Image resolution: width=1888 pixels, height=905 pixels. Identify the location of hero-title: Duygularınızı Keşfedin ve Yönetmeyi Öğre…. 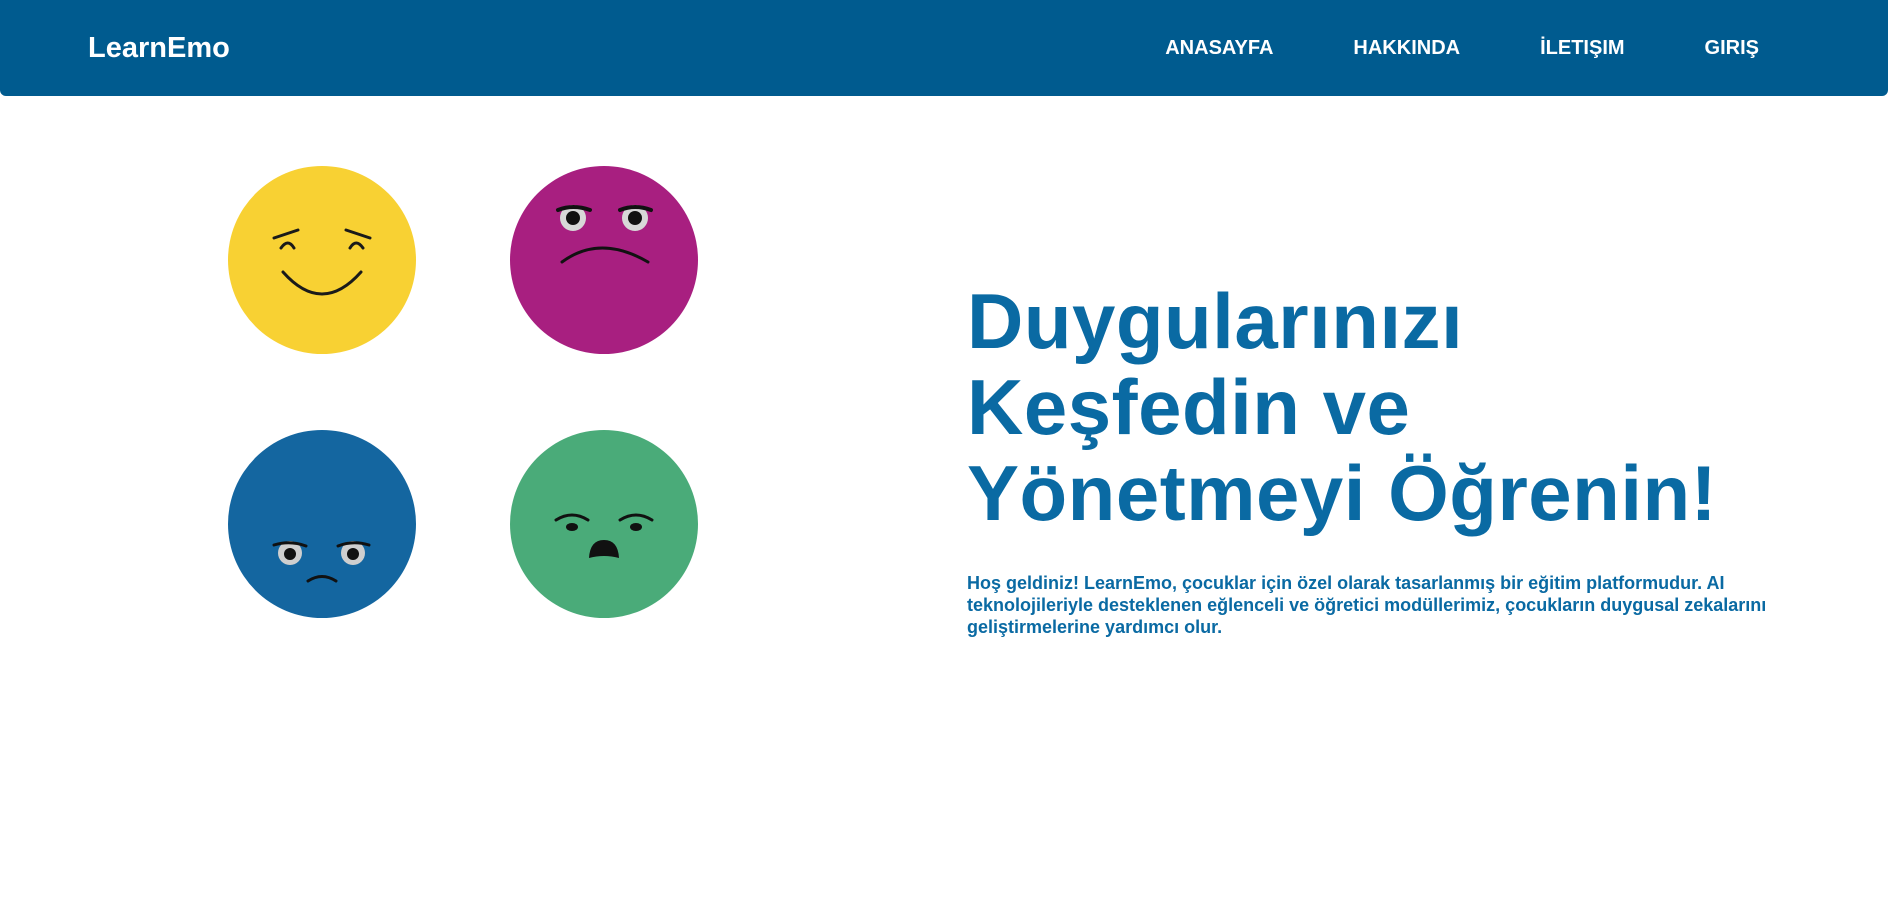
(1367, 407).